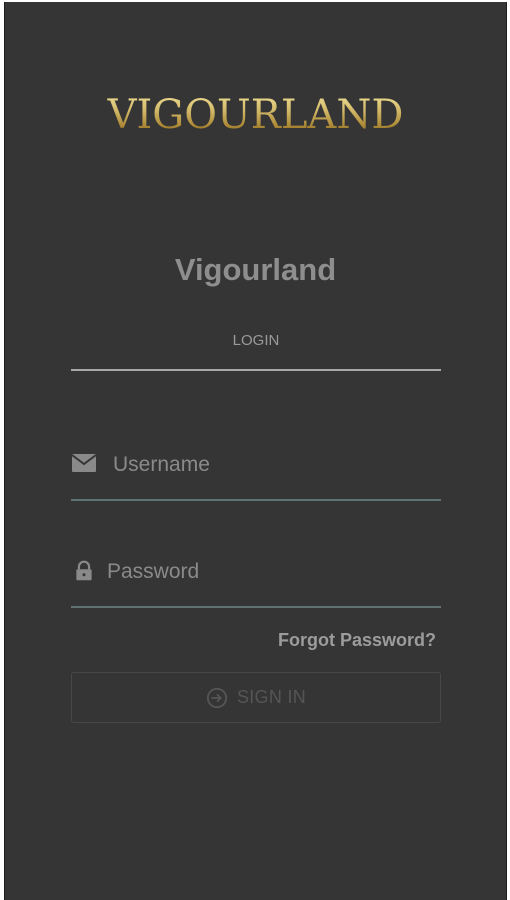  What do you see at coordinates (256, 349) in the screenshot?
I see `tab-login: LOGIN` at bounding box center [256, 349].